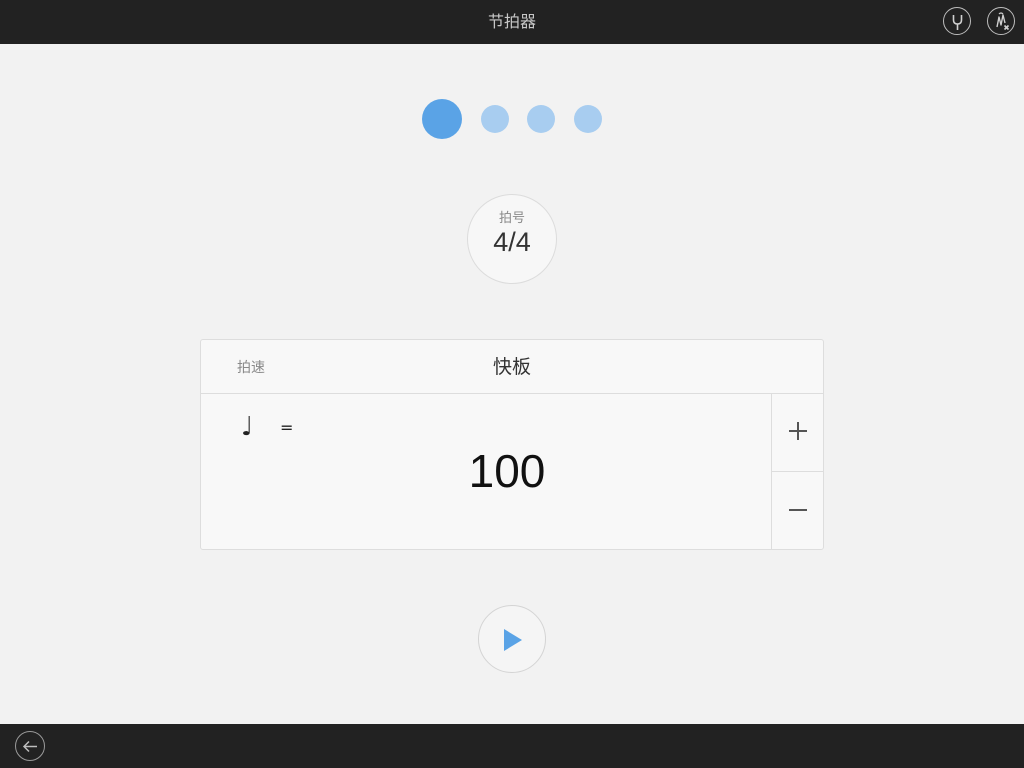 This screenshot has height=768, width=1024. I want to click on quarter-note-icon: ♩, so click(247, 427).